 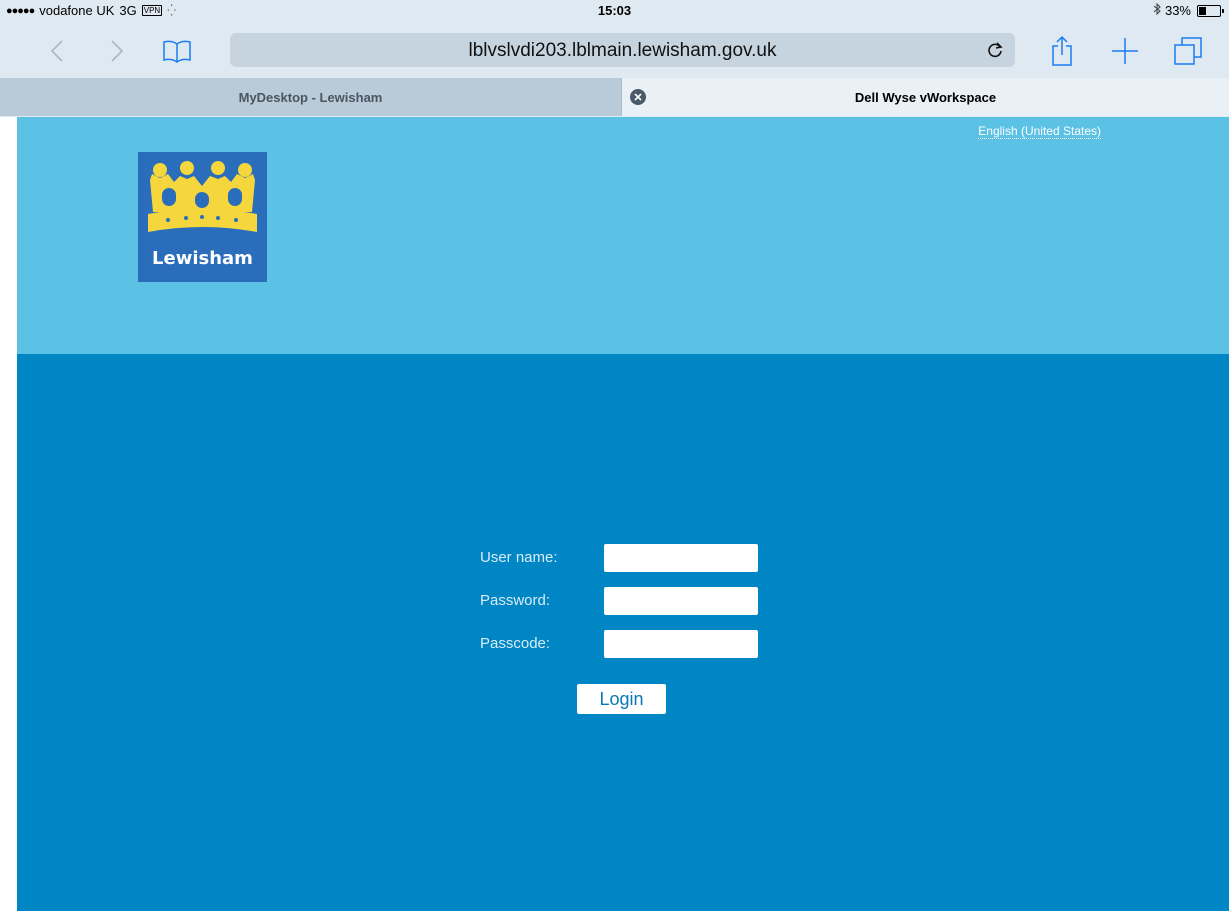 What do you see at coordinates (519, 557) in the screenshot?
I see `username-label: User name:` at bounding box center [519, 557].